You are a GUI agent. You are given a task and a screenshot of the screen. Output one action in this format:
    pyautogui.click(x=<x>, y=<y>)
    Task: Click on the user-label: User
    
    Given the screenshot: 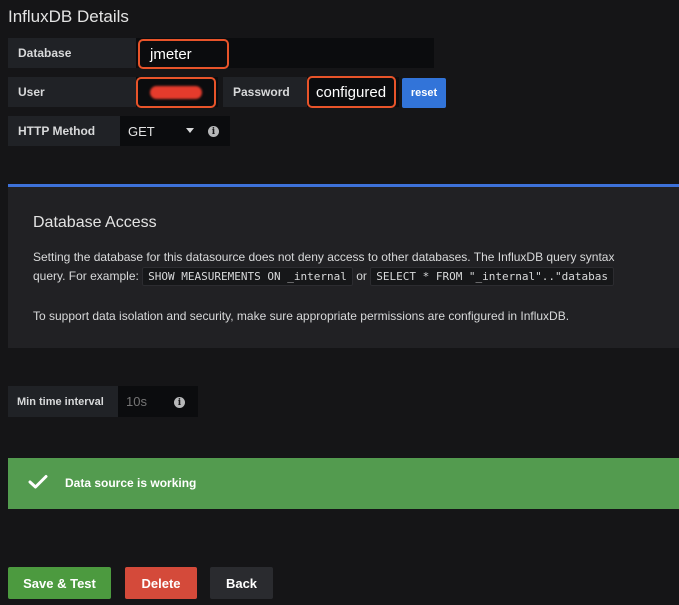 What is the action you would take?
    pyautogui.click(x=72, y=92)
    